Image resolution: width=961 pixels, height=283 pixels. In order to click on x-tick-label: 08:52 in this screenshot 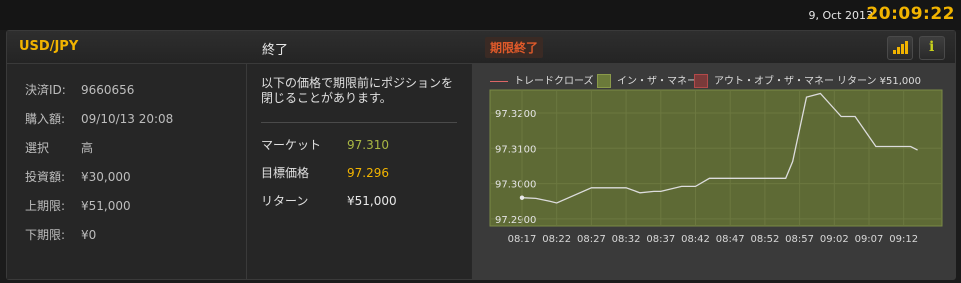, I will do `click(764, 239)`.